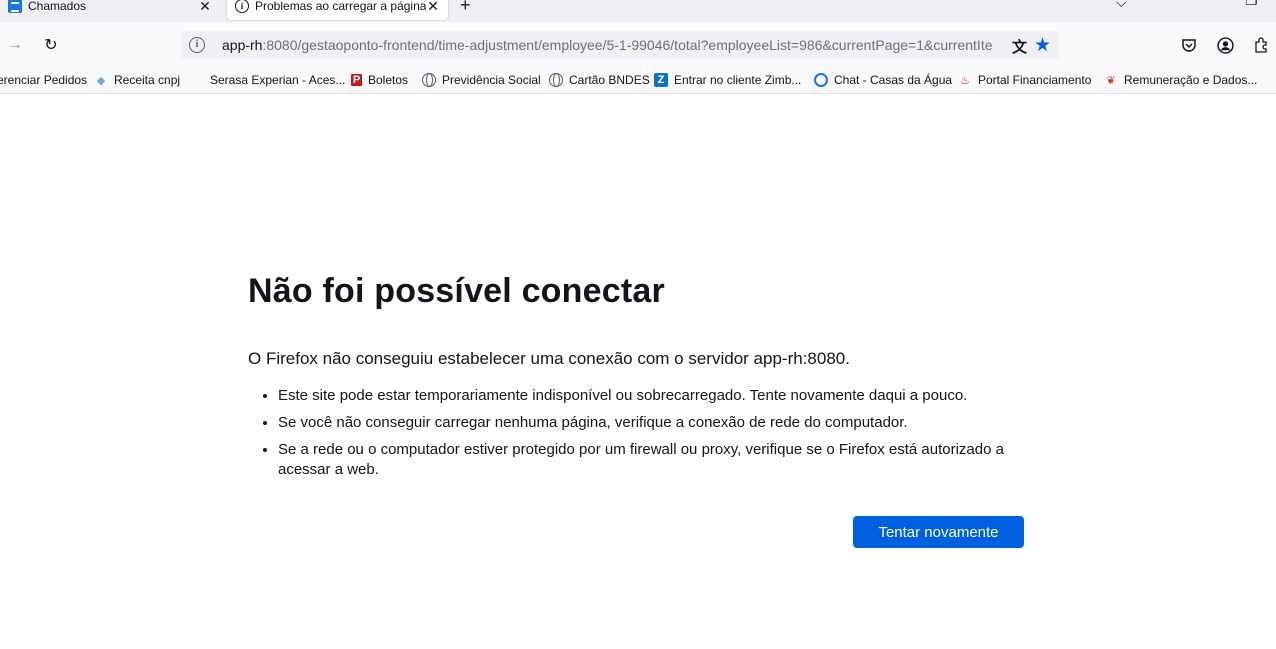 The image size is (1276, 649). Describe the element at coordinates (197, 80) in the screenshot. I see `blank-page-icon` at that location.